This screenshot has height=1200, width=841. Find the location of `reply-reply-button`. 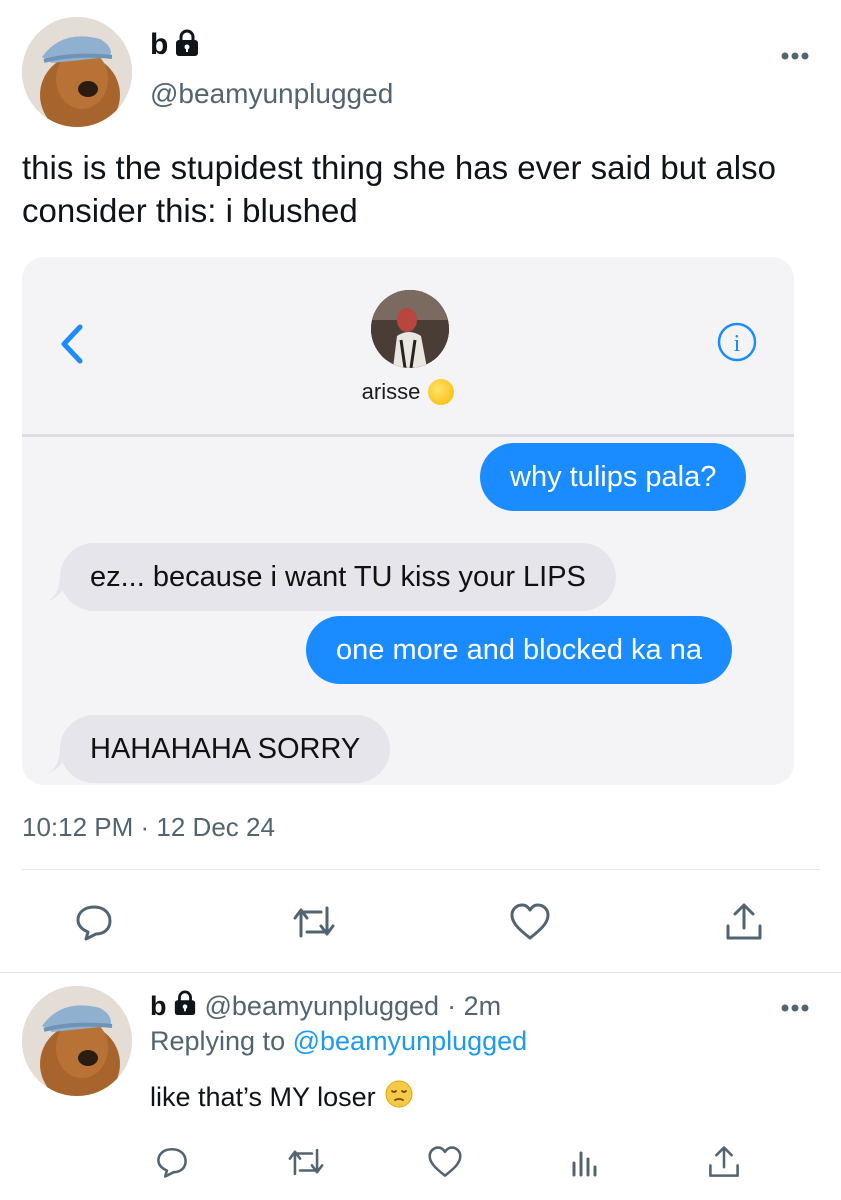

reply-reply-button is located at coordinates (172, 1162).